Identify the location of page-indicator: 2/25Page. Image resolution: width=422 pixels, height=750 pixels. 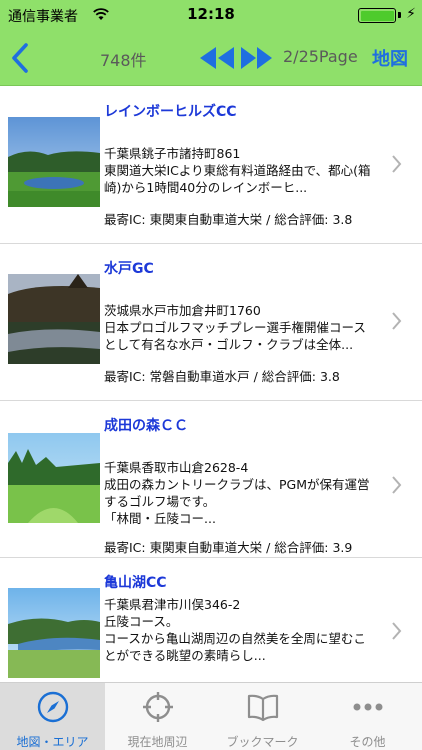
(320, 56).